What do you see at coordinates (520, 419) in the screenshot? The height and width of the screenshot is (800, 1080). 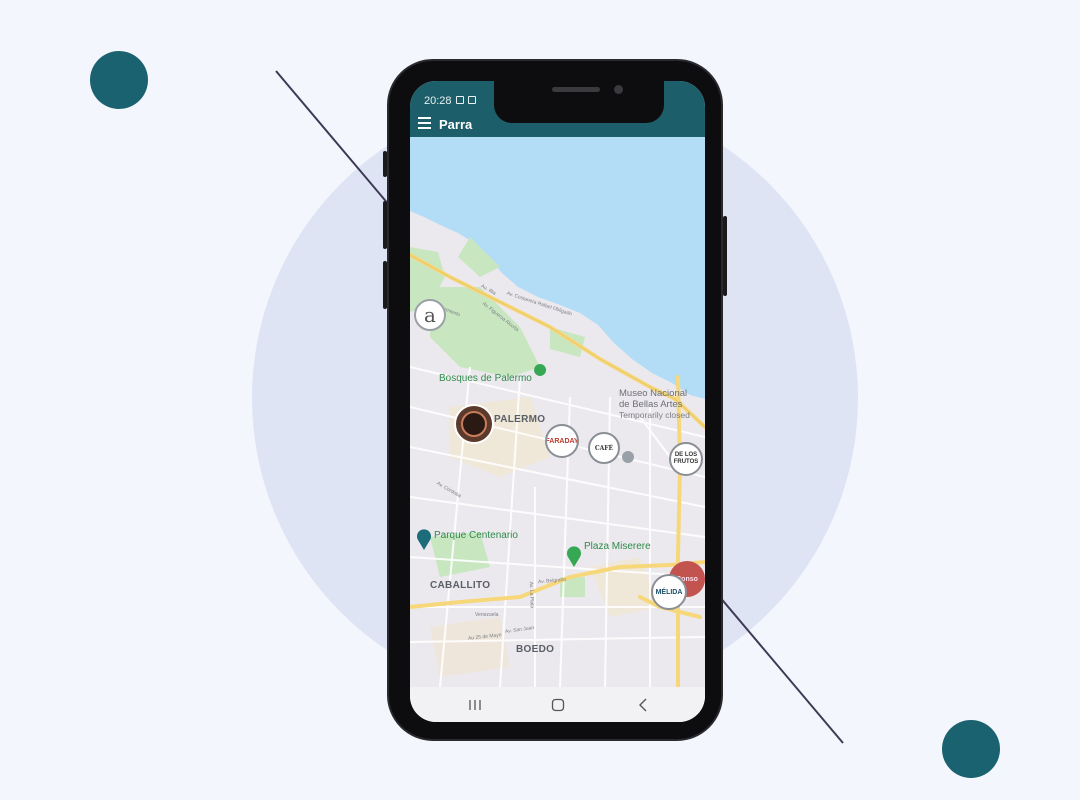 I see `map-label-neighborhood: PALERMO` at bounding box center [520, 419].